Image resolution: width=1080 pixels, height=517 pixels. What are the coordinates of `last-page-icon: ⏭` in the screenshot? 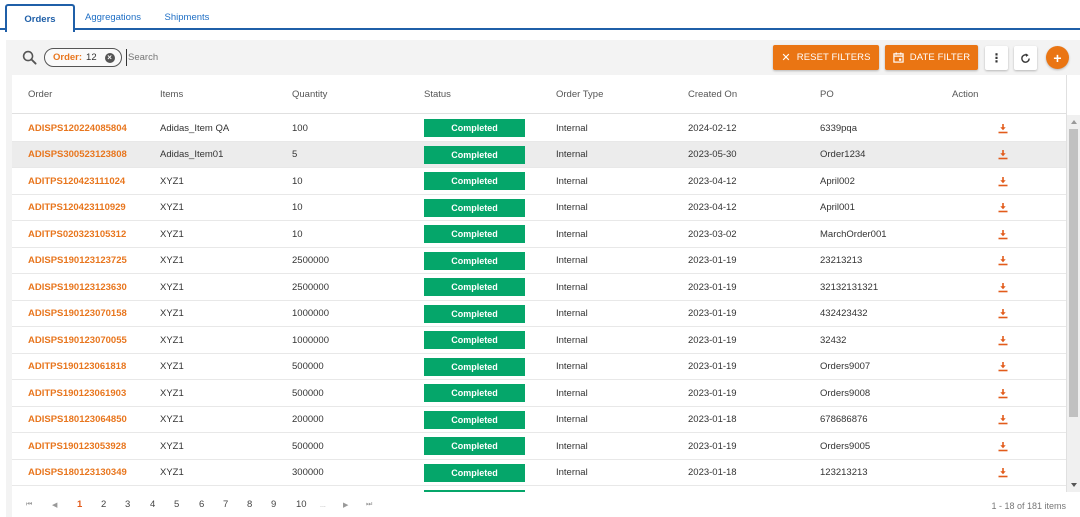 It's located at (369, 505).